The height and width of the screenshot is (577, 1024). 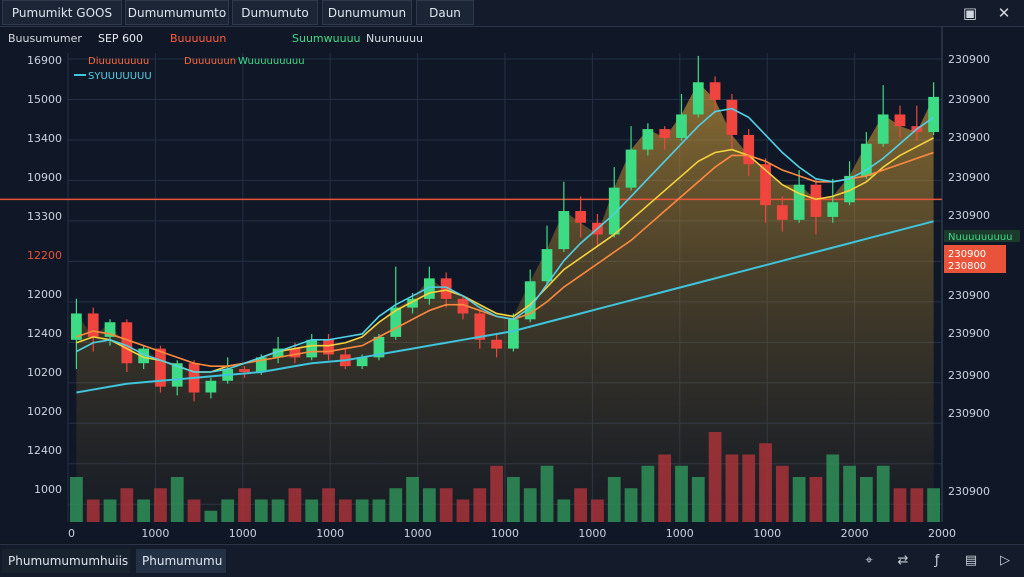 What do you see at coordinates (967, 266) in the screenshot?
I see `price-tag: 230800` at bounding box center [967, 266].